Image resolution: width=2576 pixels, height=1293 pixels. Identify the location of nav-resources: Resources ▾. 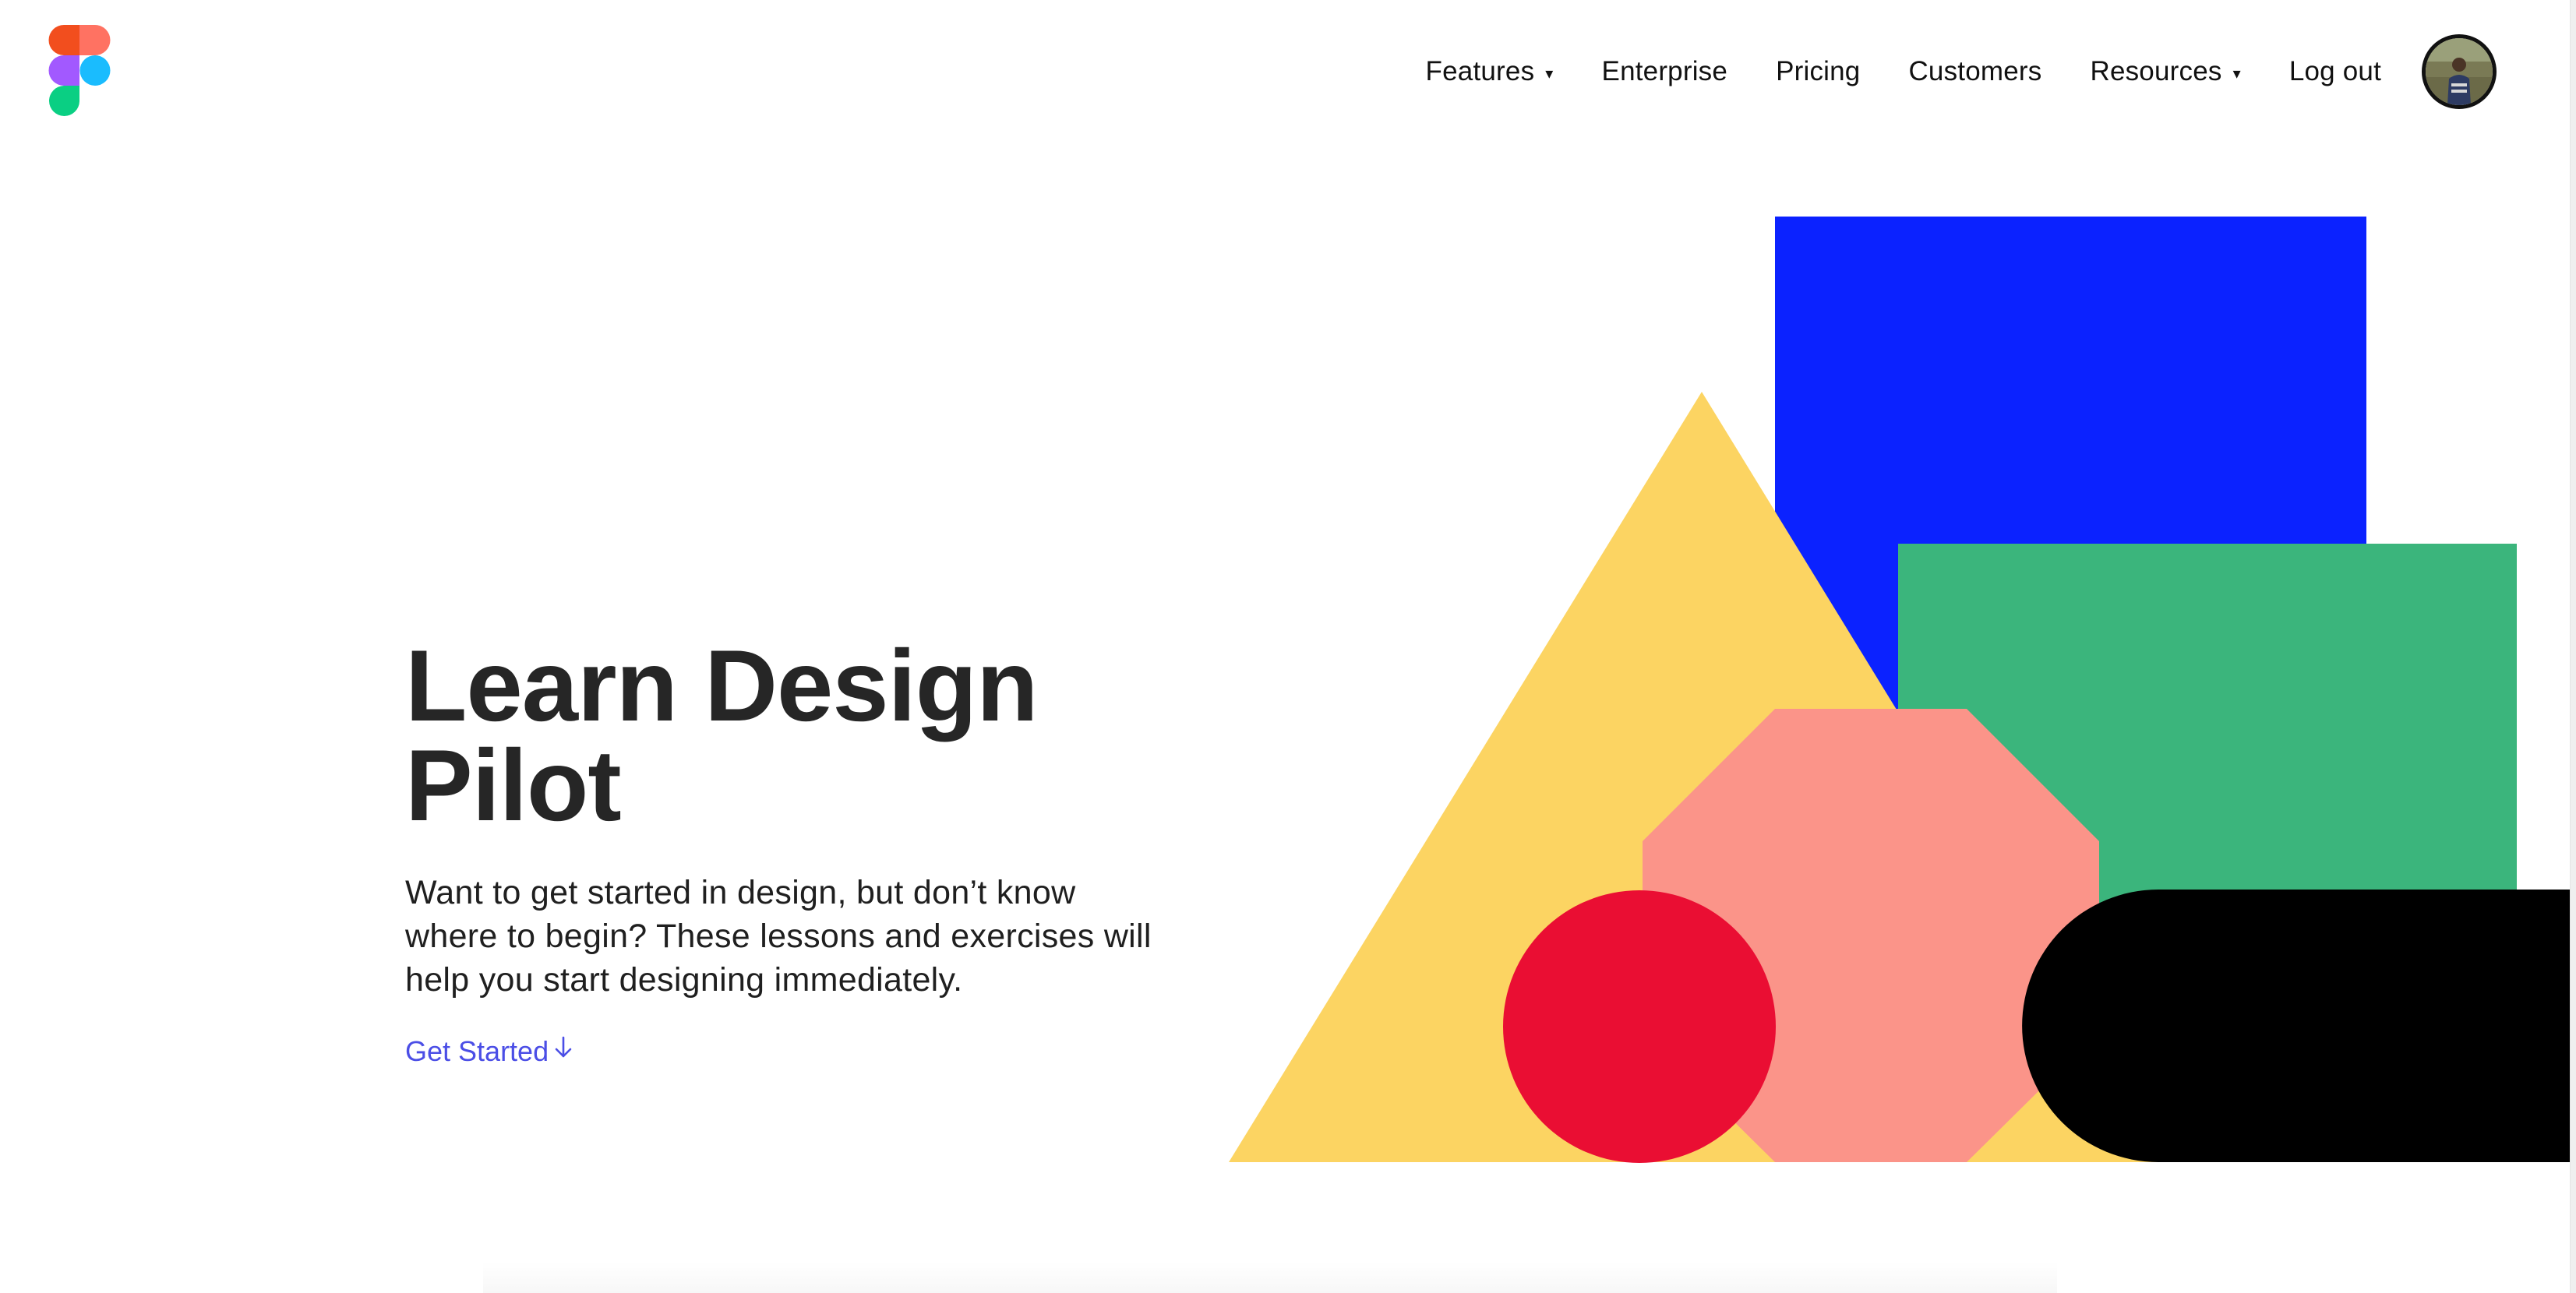
(2165, 71).